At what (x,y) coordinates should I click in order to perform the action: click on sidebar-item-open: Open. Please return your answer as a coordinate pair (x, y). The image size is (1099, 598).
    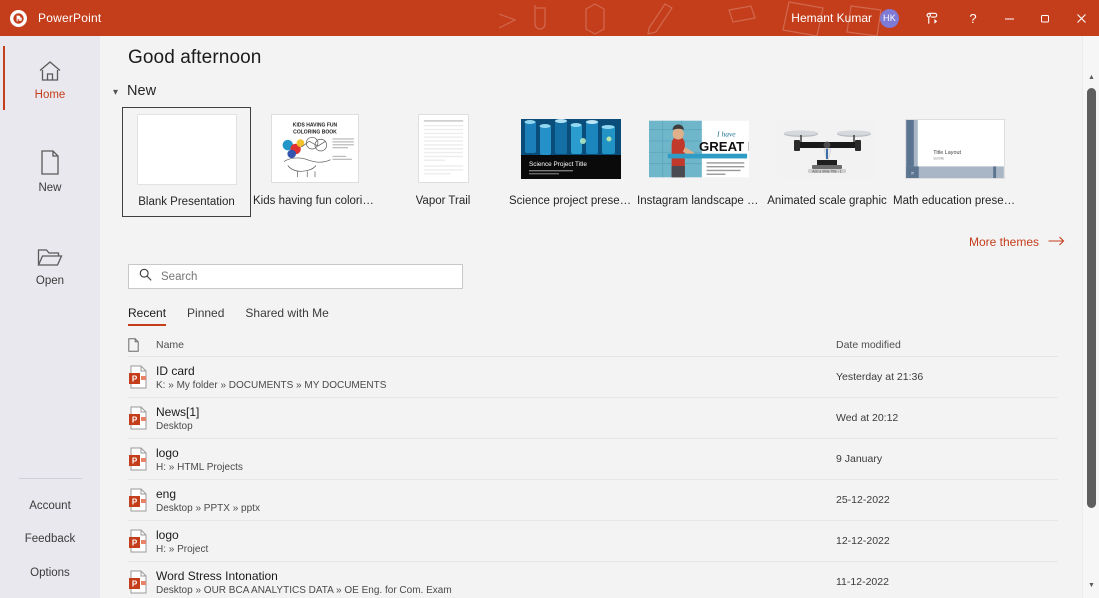
    Looking at the image, I should click on (50, 264).